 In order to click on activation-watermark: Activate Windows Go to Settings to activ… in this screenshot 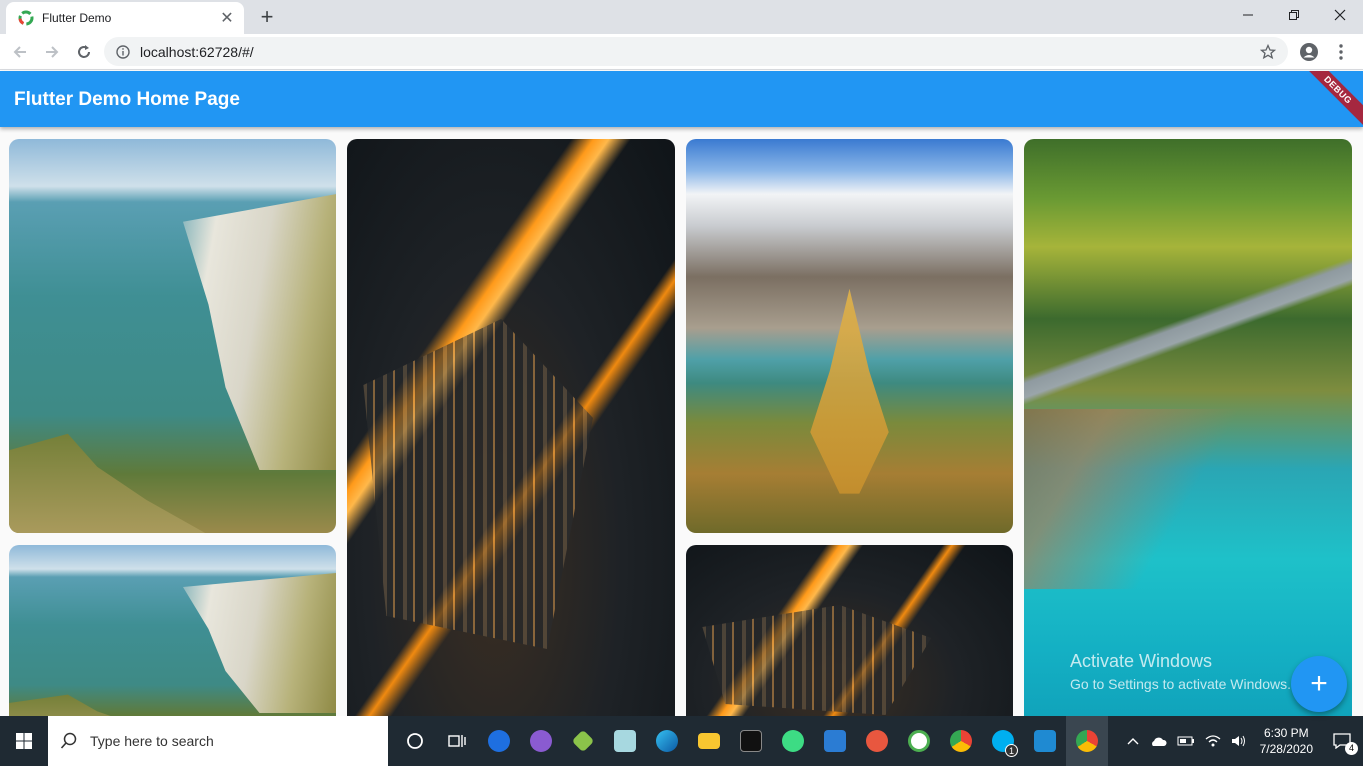, I will do `click(1180, 671)`.